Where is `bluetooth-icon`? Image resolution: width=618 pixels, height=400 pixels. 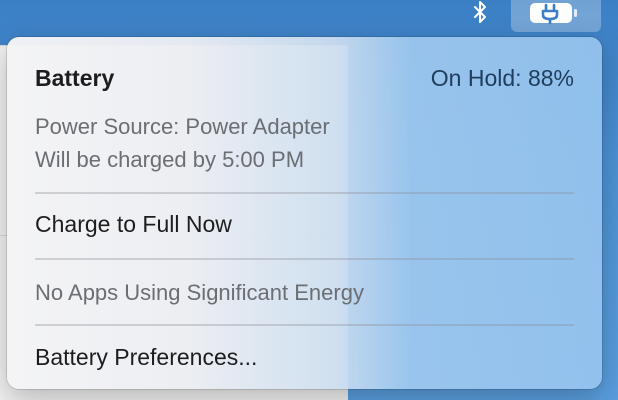 bluetooth-icon is located at coordinates (480, 13).